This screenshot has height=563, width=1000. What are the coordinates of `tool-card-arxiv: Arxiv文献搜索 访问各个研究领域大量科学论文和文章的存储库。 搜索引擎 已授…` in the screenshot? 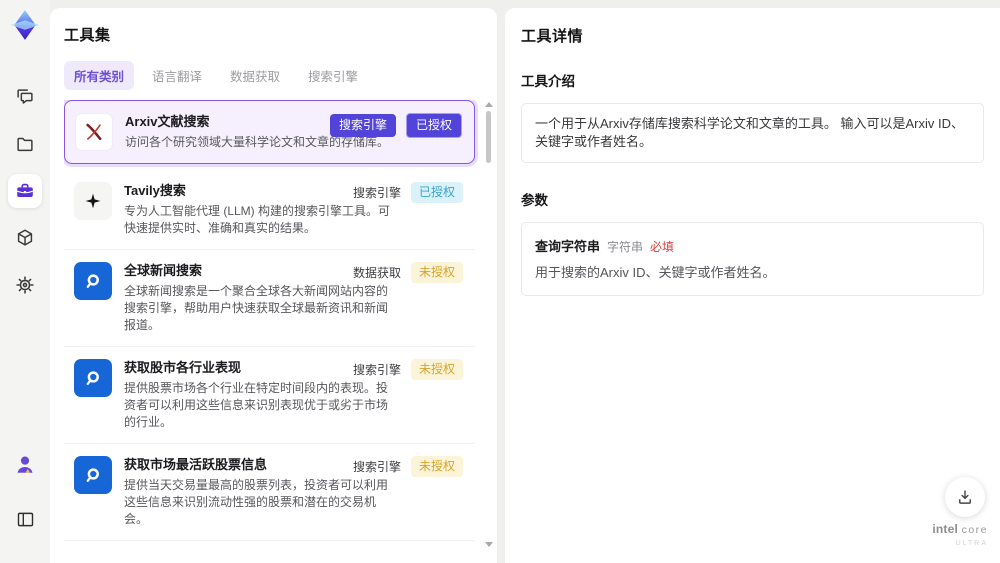 It's located at (269, 132).